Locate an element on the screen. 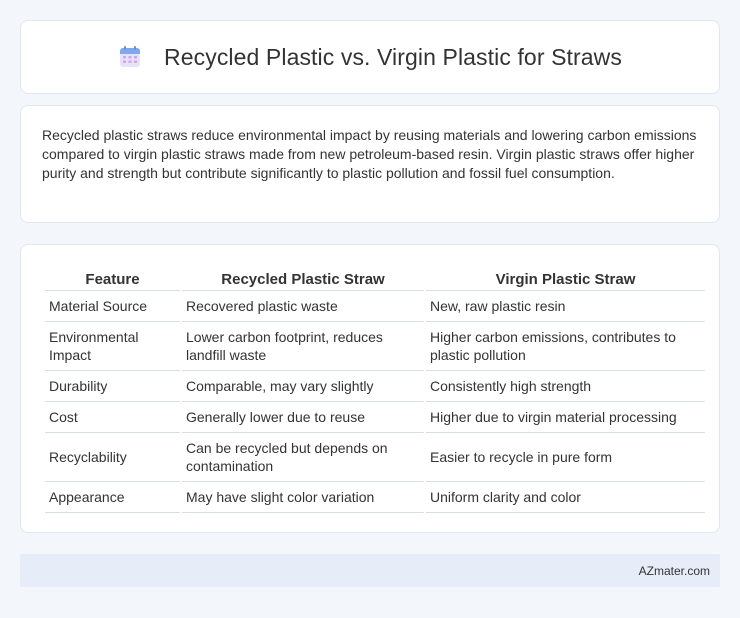 The image size is (740, 618). cell-virgin: Easier to recycle in pure form is located at coordinates (565, 457).